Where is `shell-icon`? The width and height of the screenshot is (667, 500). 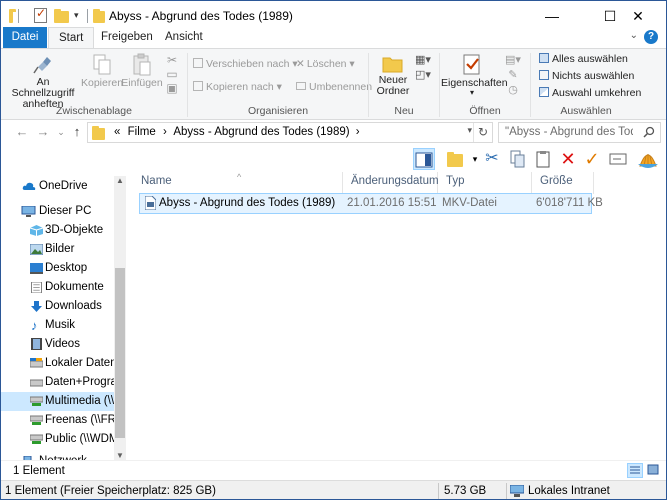
shell-icon is located at coordinates (648, 159).